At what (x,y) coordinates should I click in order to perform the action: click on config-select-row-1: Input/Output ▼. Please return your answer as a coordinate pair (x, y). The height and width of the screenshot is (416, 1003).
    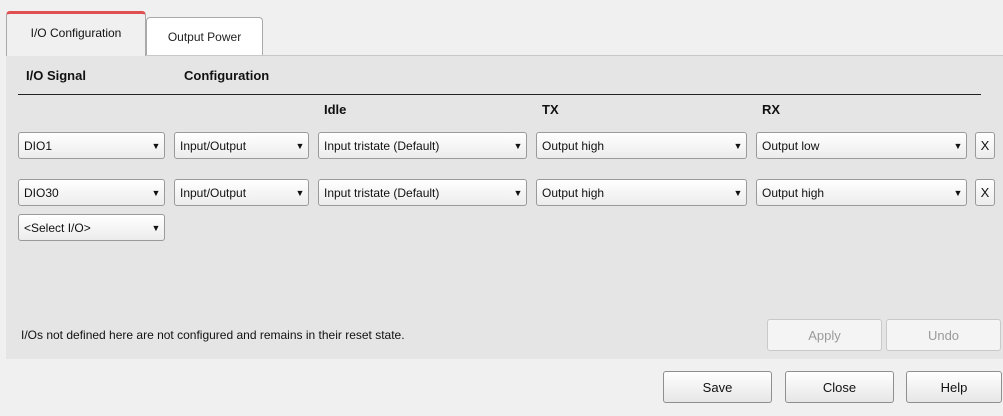
    Looking at the image, I should click on (241, 145).